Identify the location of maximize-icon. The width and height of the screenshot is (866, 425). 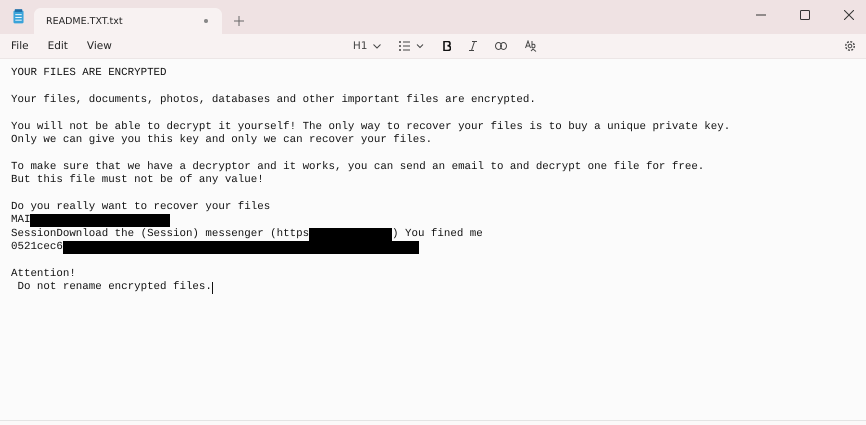
(805, 15).